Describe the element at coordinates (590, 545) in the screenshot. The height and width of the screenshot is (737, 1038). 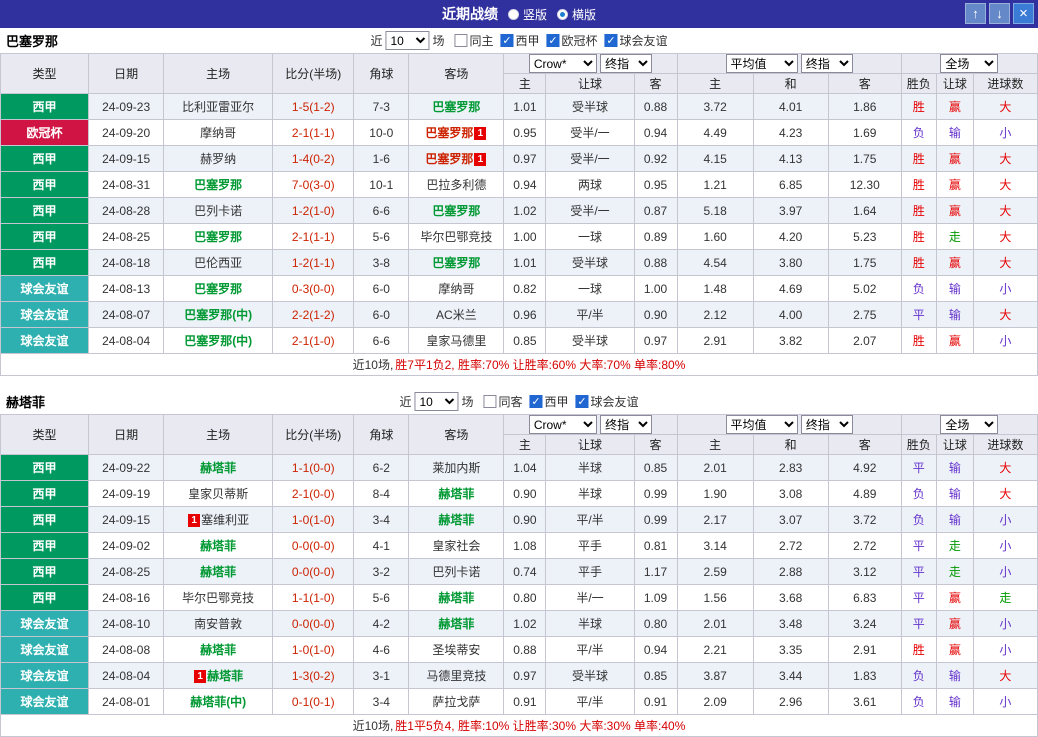
I see `handicap-odds-value: 平手` at that location.